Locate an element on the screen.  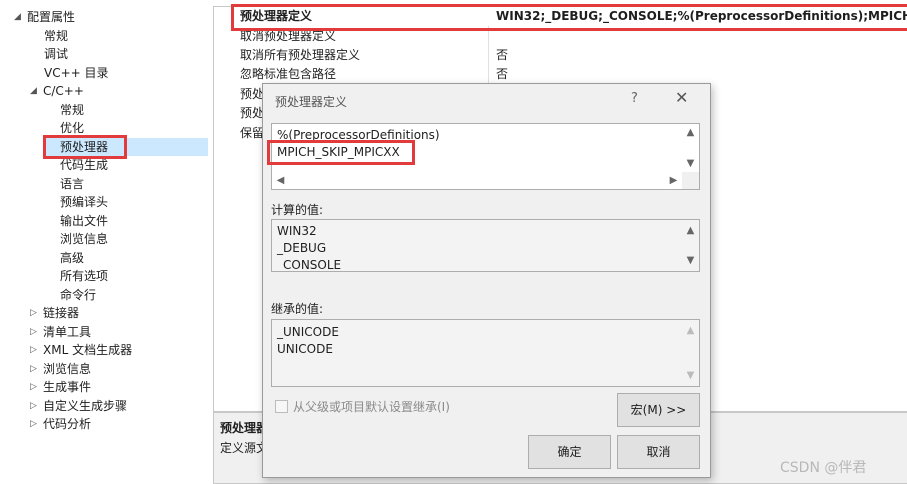
mpich-highlight-box is located at coordinates (341, 152).